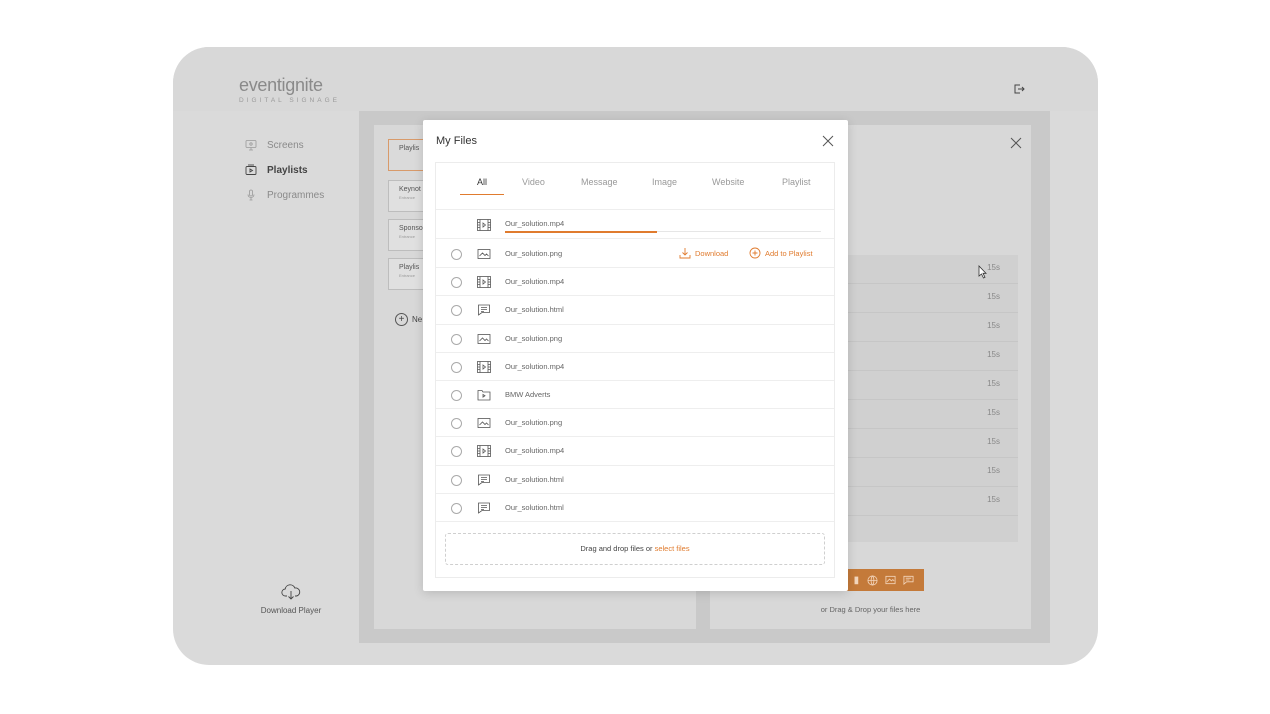 Image resolution: width=1270 pixels, height=714 pixels. Describe the element at coordinates (857, 580) in the screenshot. I see `video-icon: ▮` at that location.